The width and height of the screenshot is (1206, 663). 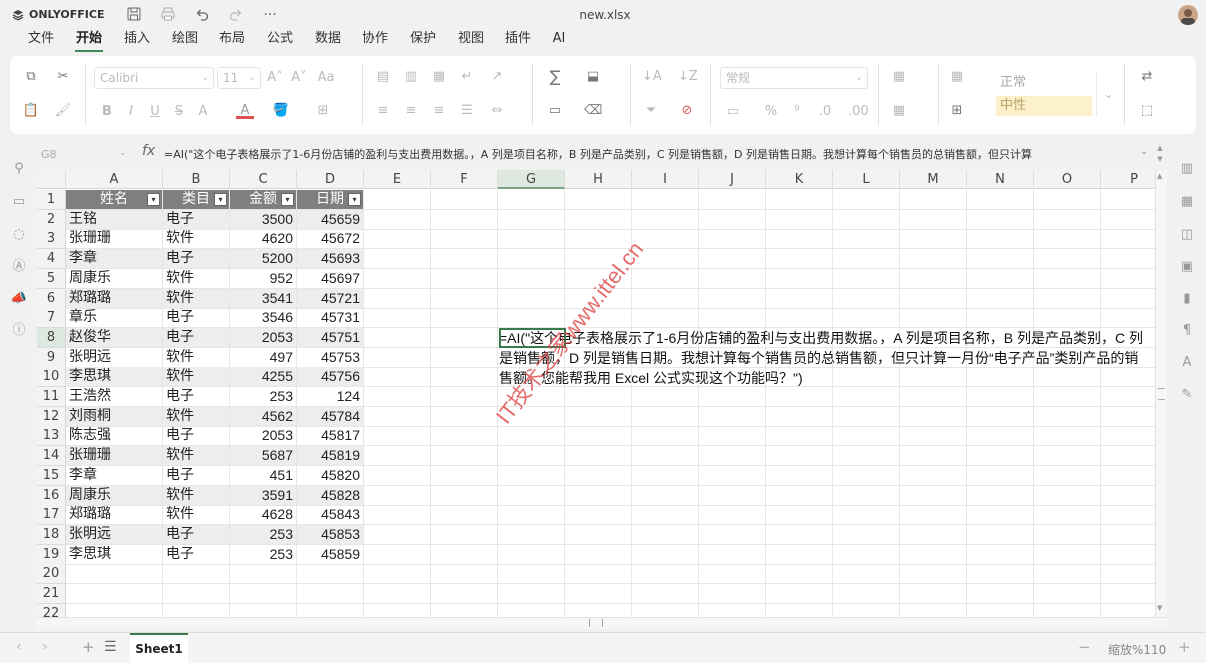 What do you see at coordinates (168, 15) in the screenshot?
I see `print-icon` at bounding box center [168, 15].